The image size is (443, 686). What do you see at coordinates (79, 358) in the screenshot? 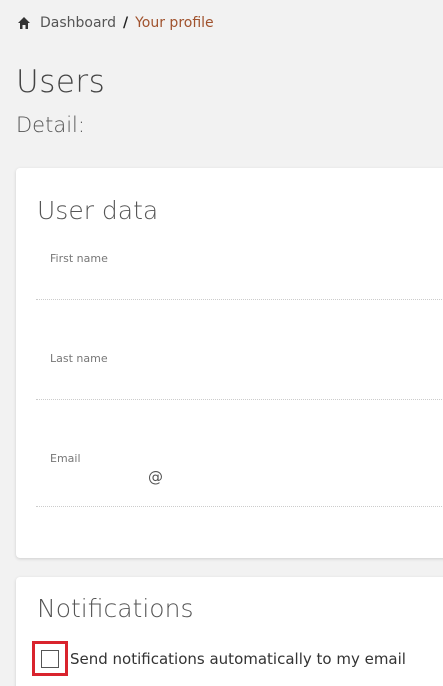
I see `last-name-label: Last name` at bounding box center [79, 358].